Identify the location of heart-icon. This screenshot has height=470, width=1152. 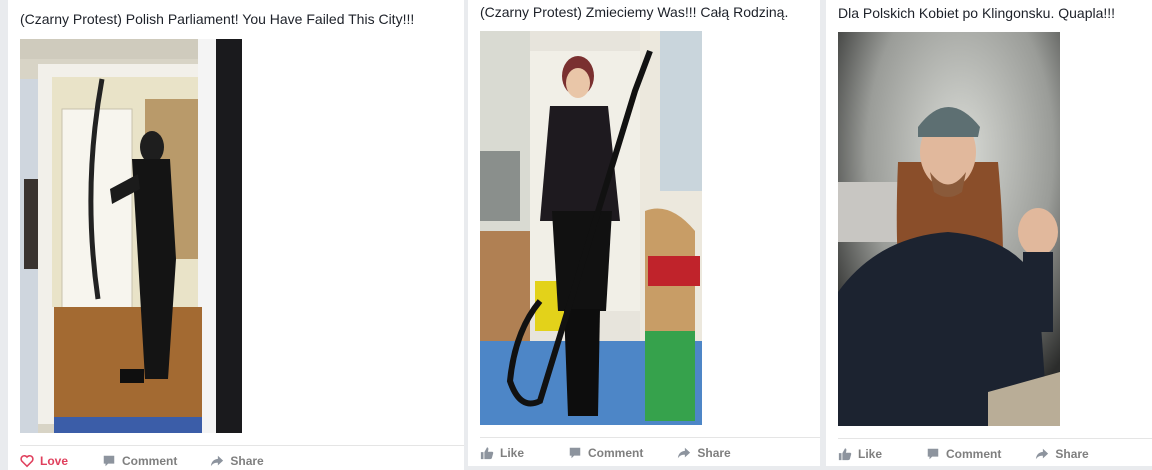
(27, 461).